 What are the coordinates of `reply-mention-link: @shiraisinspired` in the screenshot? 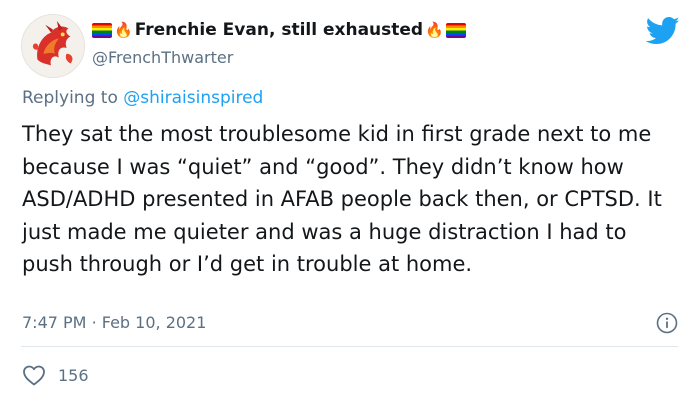 It's located at (193, 98).